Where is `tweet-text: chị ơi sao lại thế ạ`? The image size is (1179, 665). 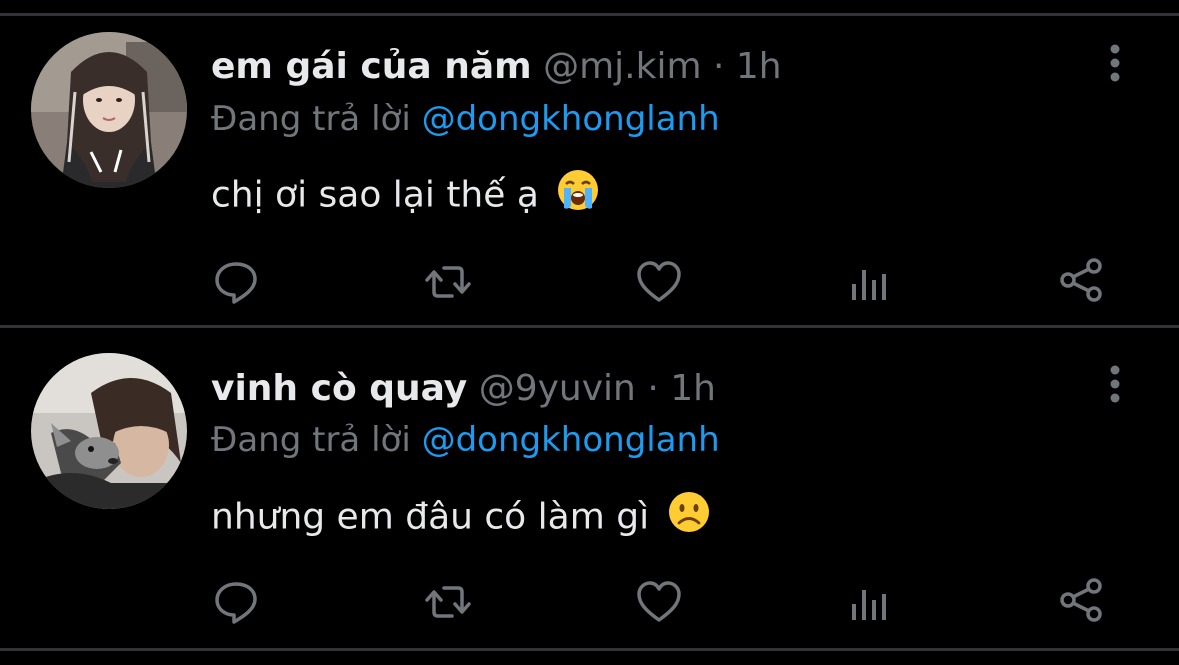 tweet-text: chị ơi sao lại thế ạ is located at coordinates (405, 196).